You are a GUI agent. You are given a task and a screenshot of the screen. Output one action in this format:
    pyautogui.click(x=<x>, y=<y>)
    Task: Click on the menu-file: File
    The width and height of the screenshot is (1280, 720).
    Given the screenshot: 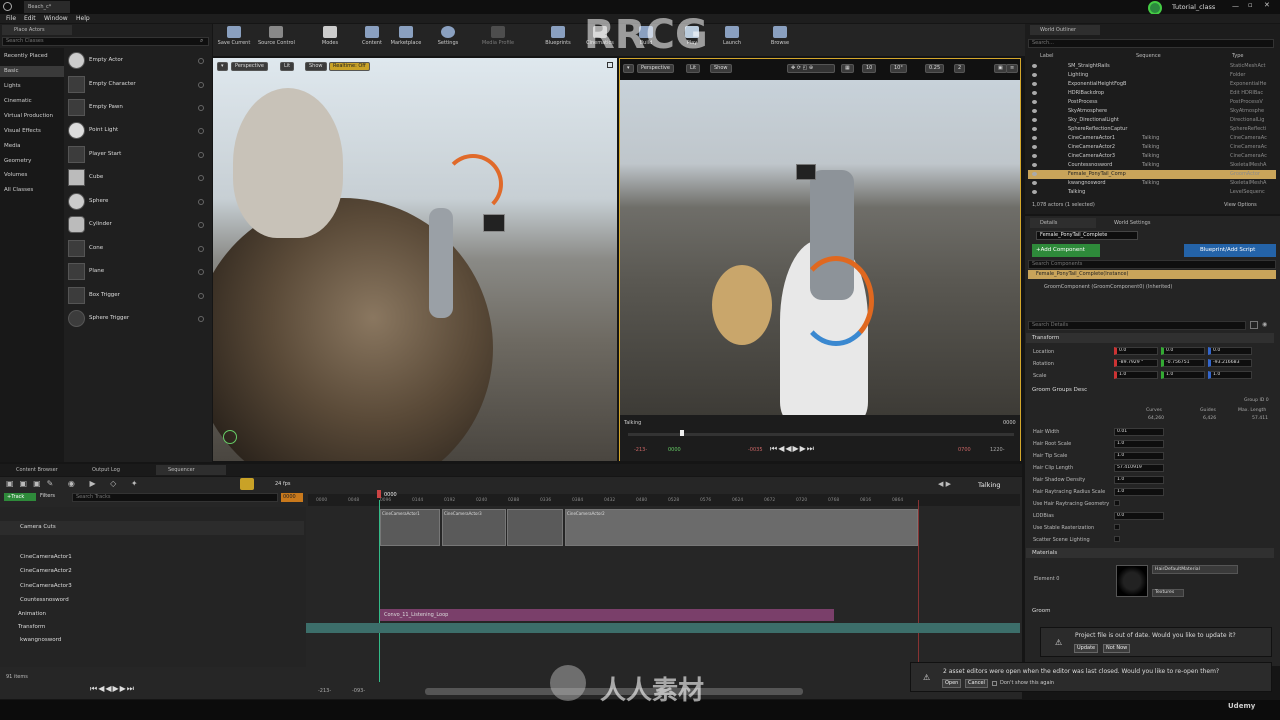 What is the action you would take?
    pyautogui.click(x=11, y=18)
    